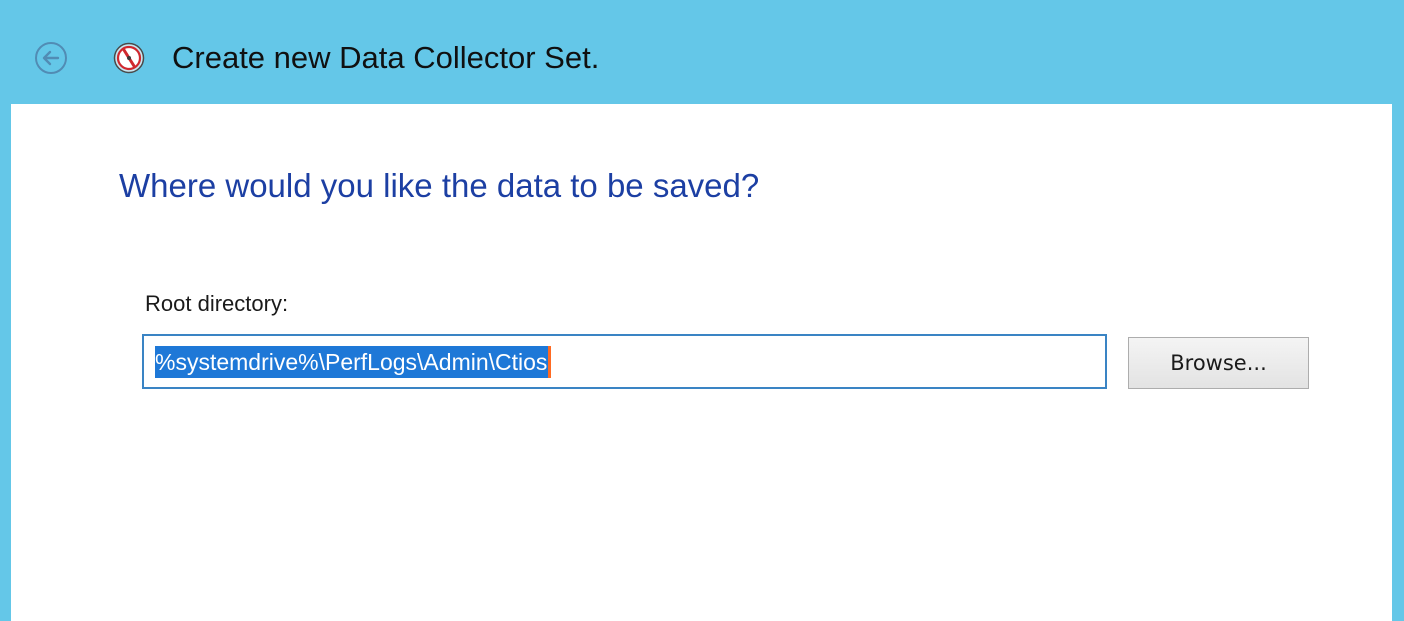  I want to click on back-button, so click(51, 58).